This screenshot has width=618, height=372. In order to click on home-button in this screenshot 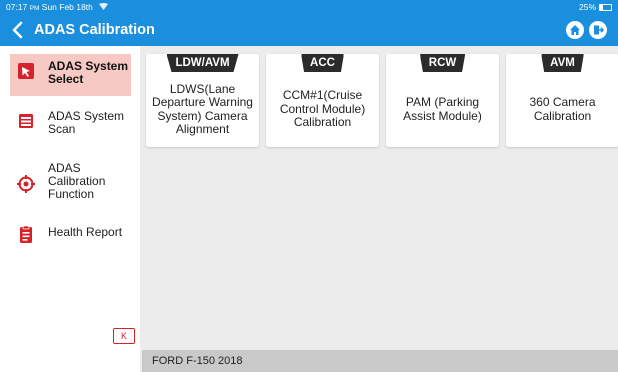, I will do `click(575, 30)`.